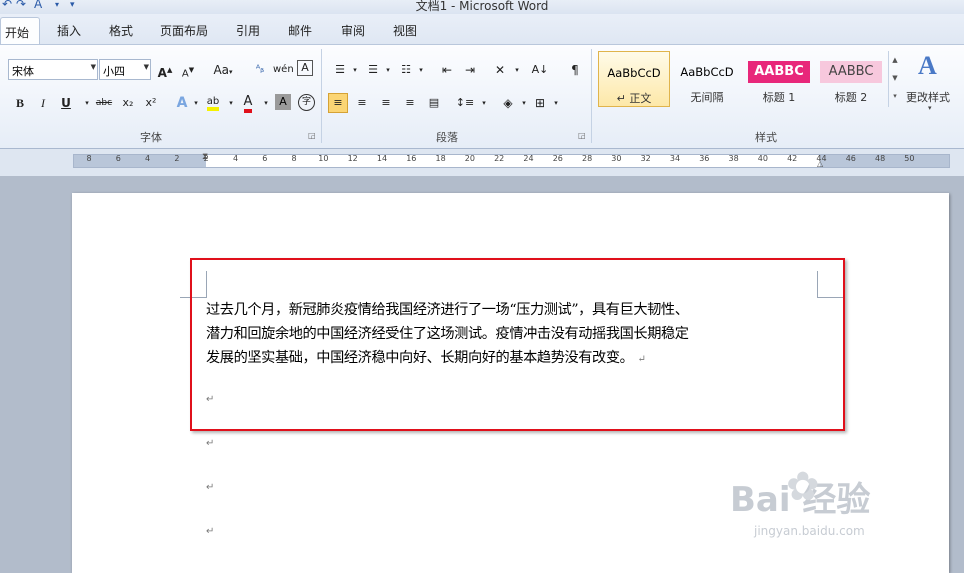 The width and height of the screenshot is (964, 573). I want to click on ruler-tick-label: 28, so click(587, 158).